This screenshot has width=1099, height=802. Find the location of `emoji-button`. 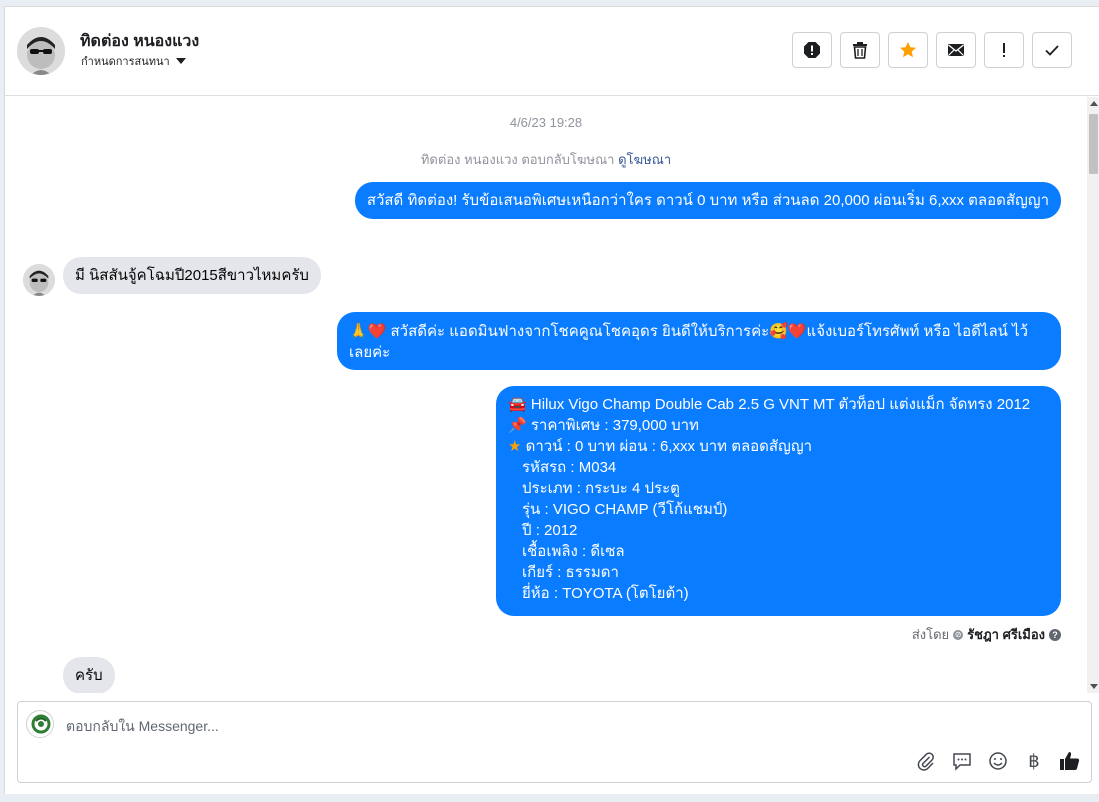

emoji-button is located at coordinates (998, 761).